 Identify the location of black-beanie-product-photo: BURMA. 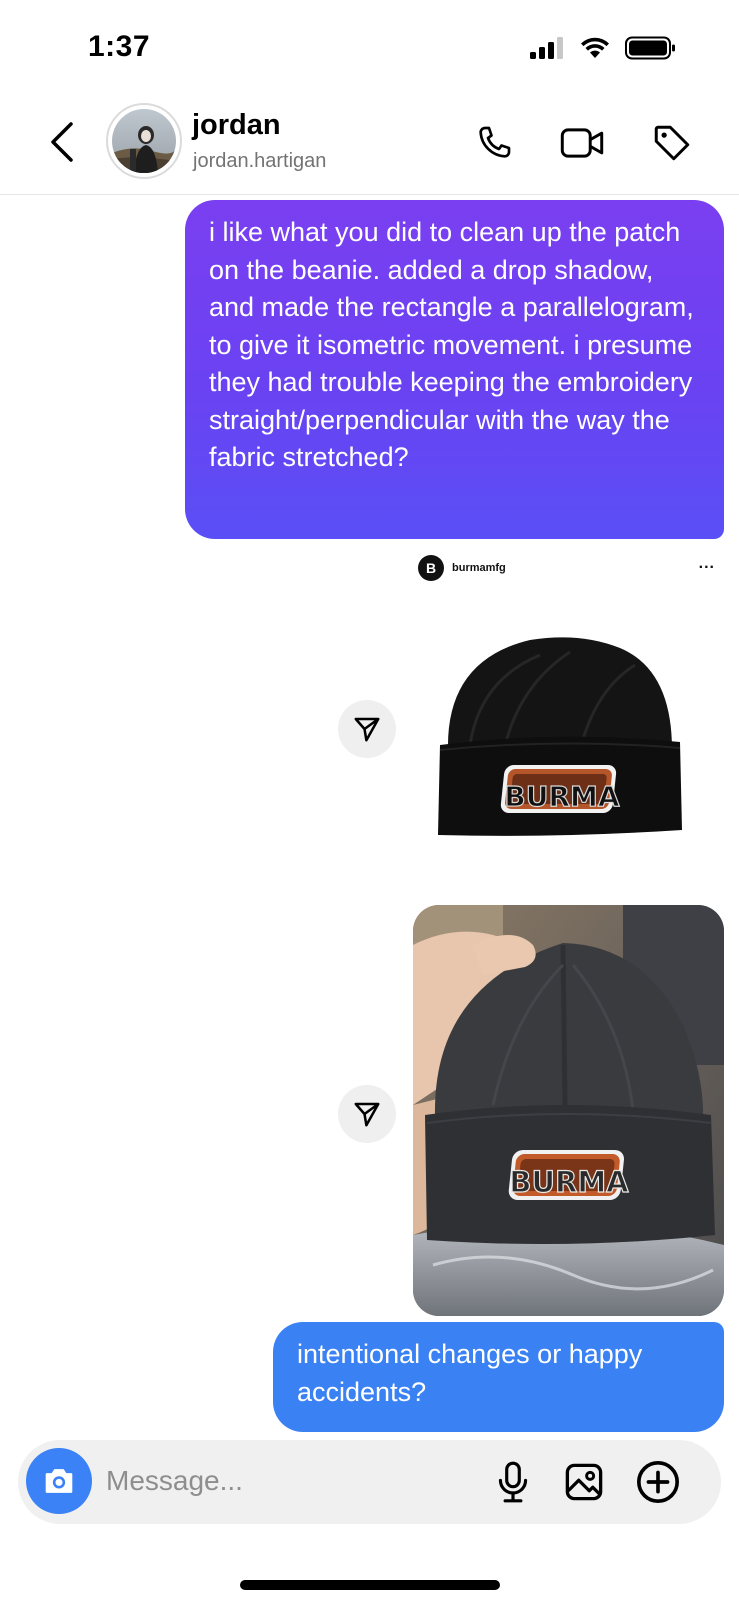
(562, 730).